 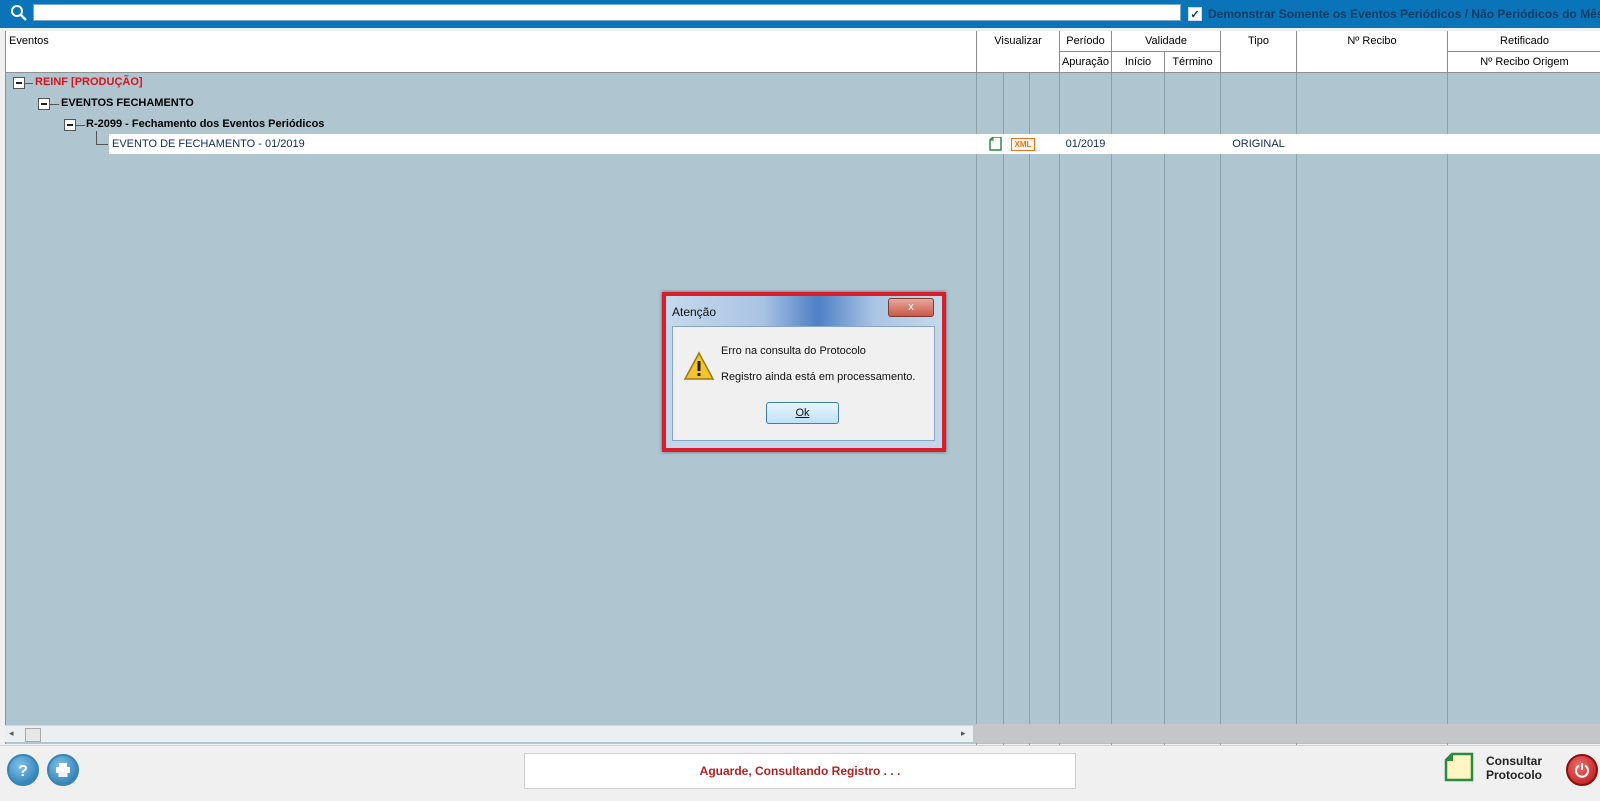 I want to click on power-icon, so click(x=1582, y=770).